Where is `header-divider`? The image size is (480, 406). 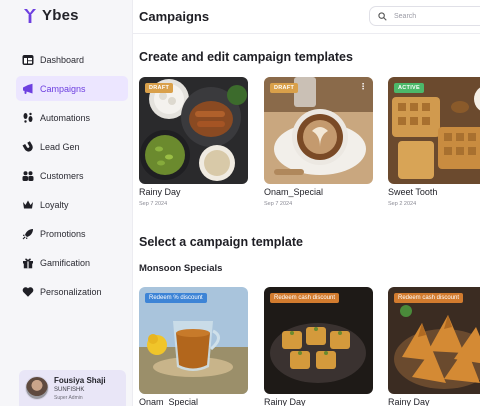 header-divider is located at coordinates (306, 33).